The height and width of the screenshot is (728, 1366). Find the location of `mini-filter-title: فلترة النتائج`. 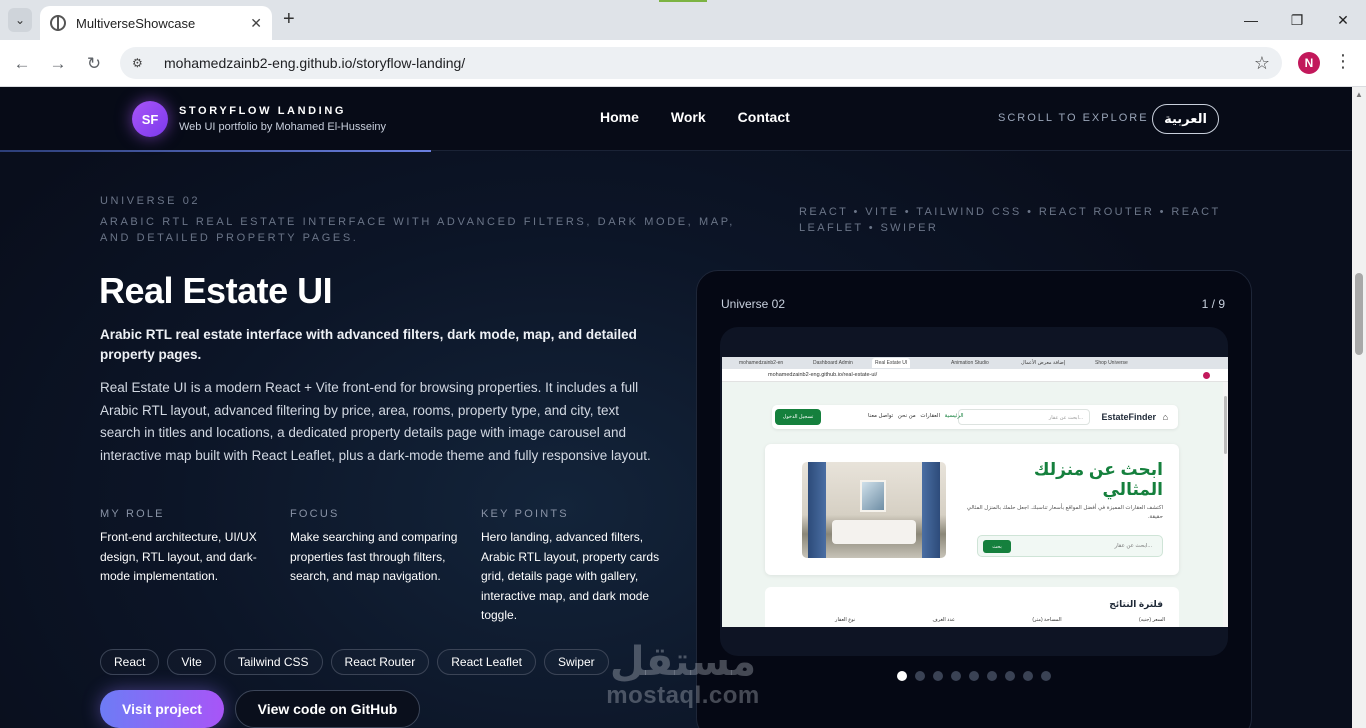

mini-filter-title: فلترة النتائج is located at coordinates (1136, 604).